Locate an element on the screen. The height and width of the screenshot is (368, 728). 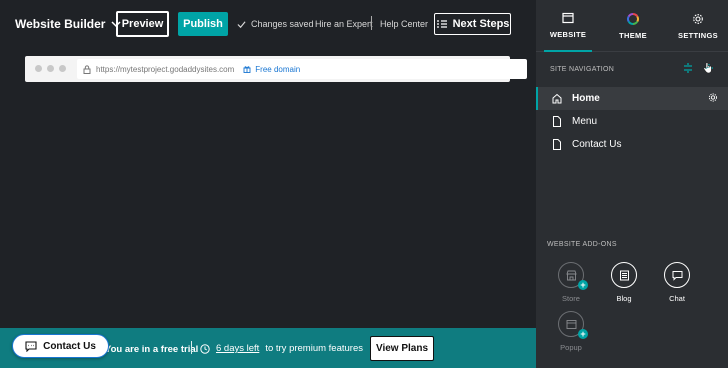
checklist-icon is located at coordinates (441, 24).